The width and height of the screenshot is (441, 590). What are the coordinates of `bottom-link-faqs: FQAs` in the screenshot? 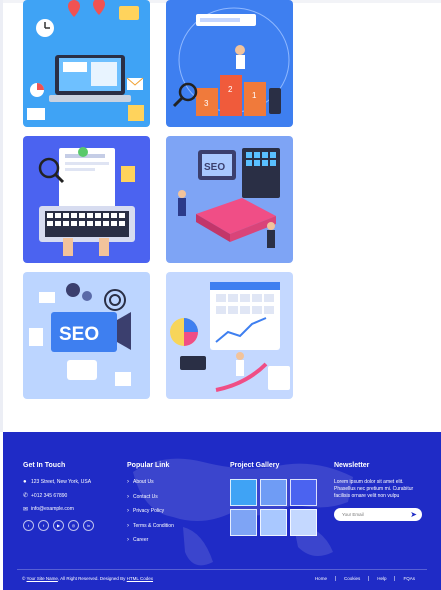 It's located at (408, 578).